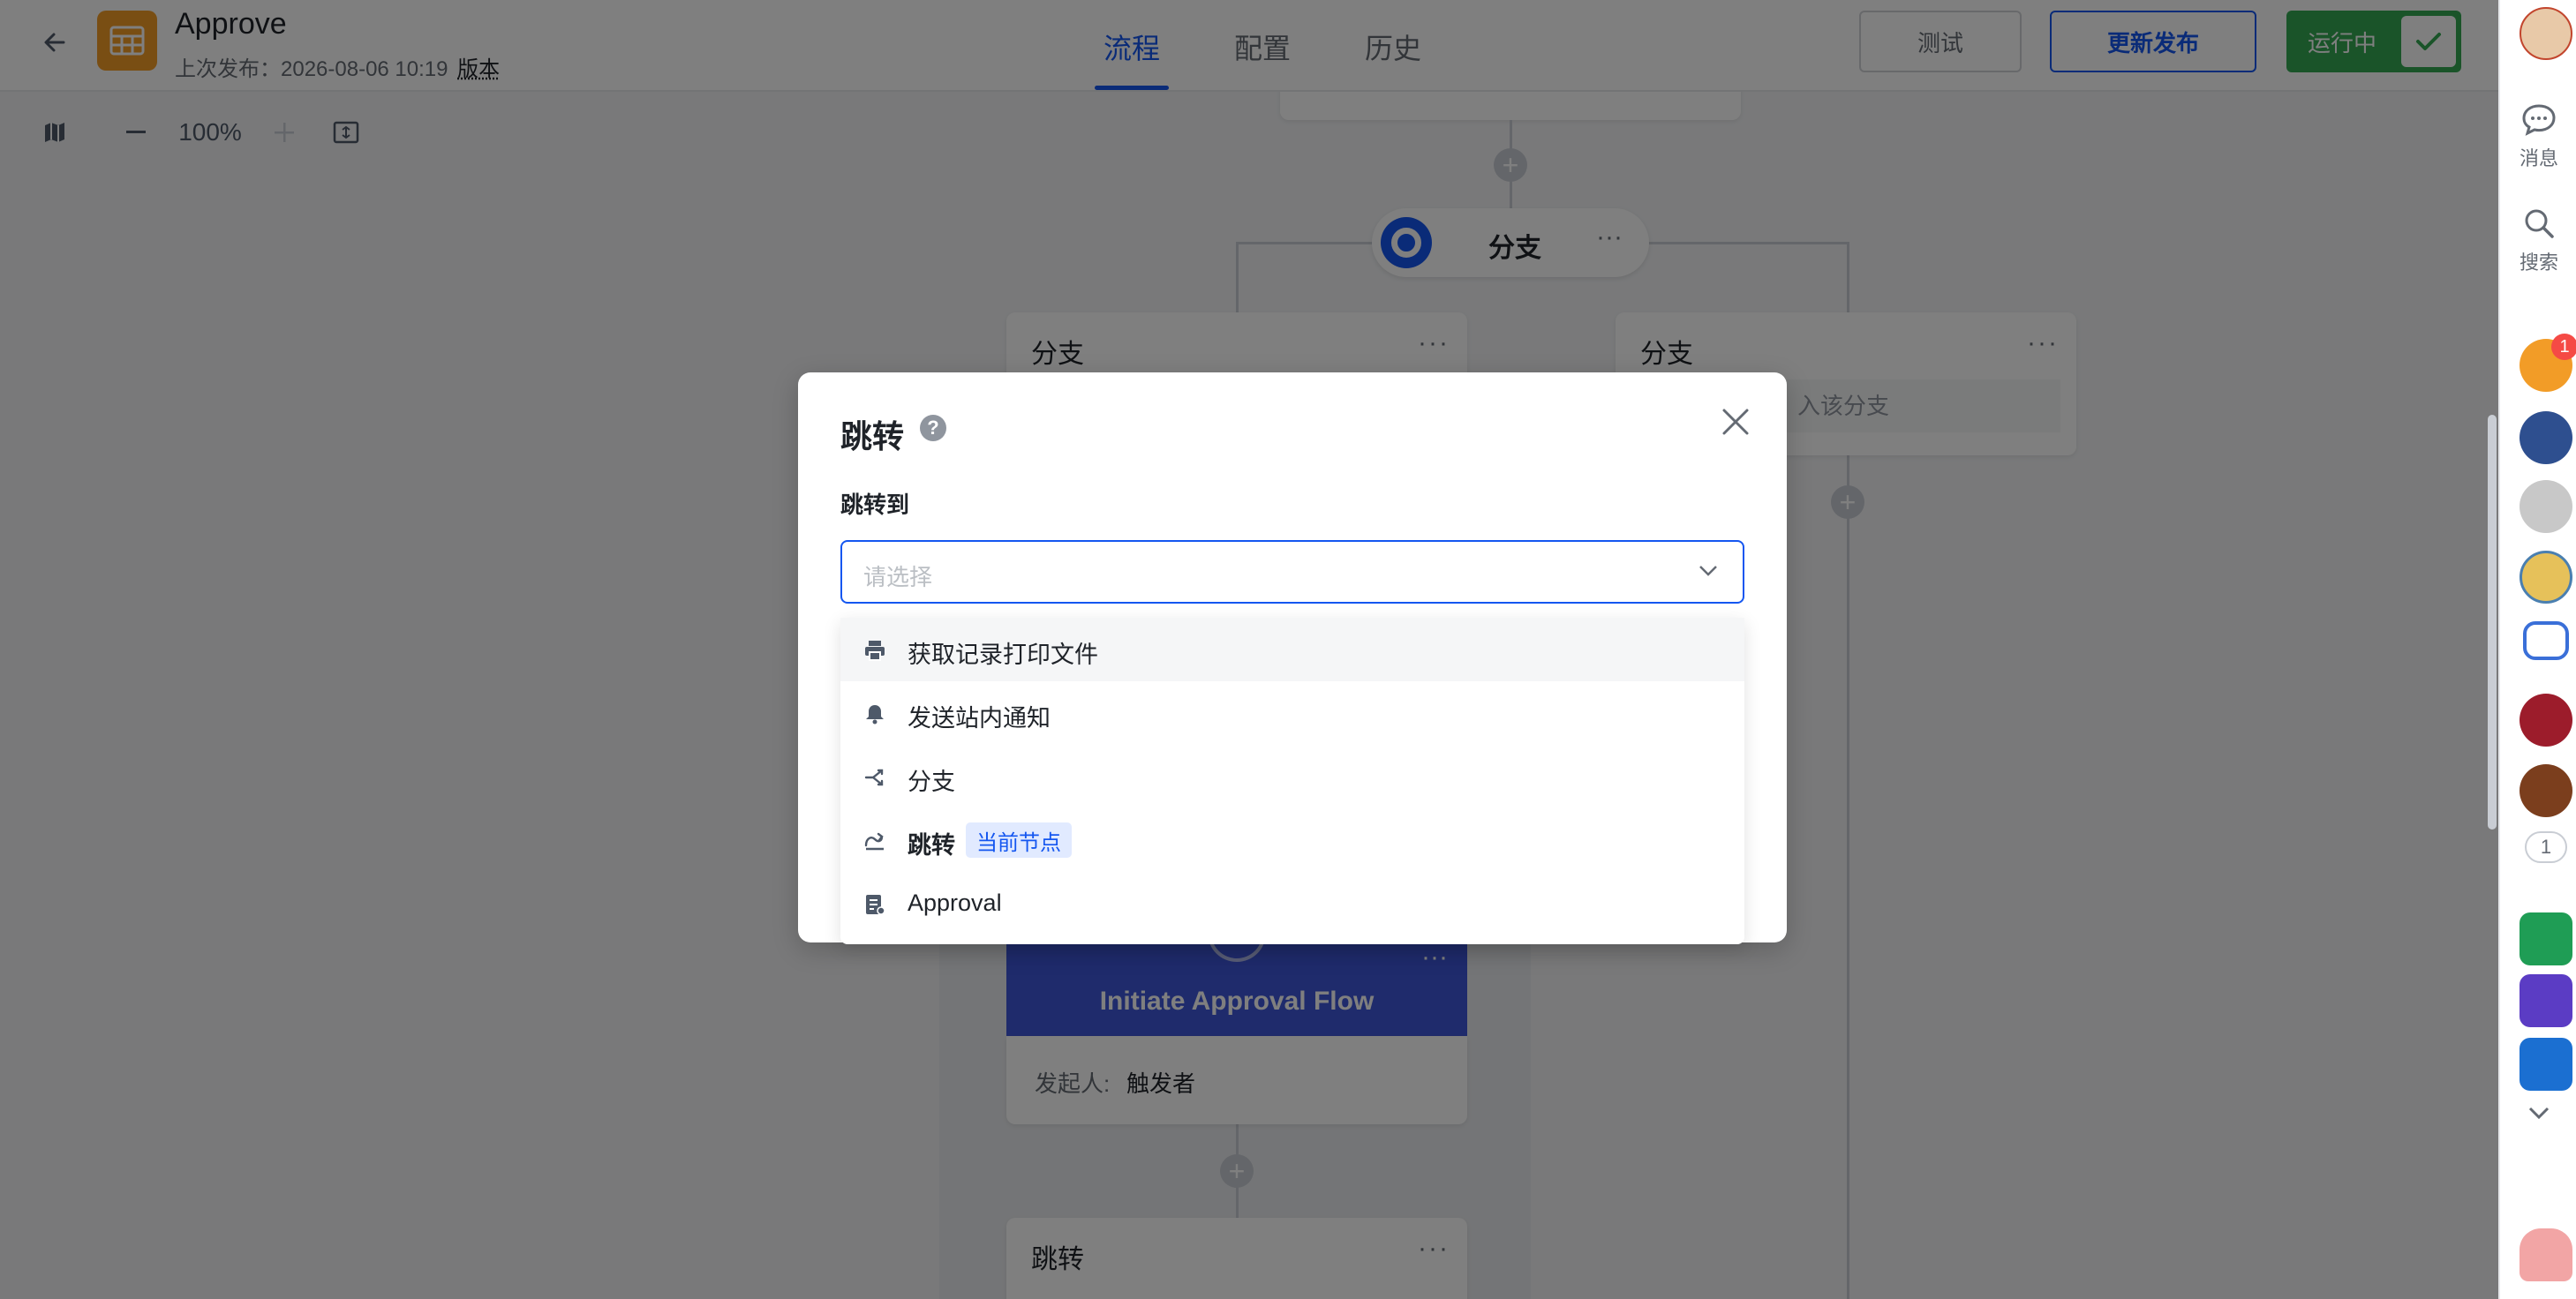  What do you see at coordinates (2546, 1064) in the screenshot?
I see `code-icon` at bounding box center [2546, 1064].